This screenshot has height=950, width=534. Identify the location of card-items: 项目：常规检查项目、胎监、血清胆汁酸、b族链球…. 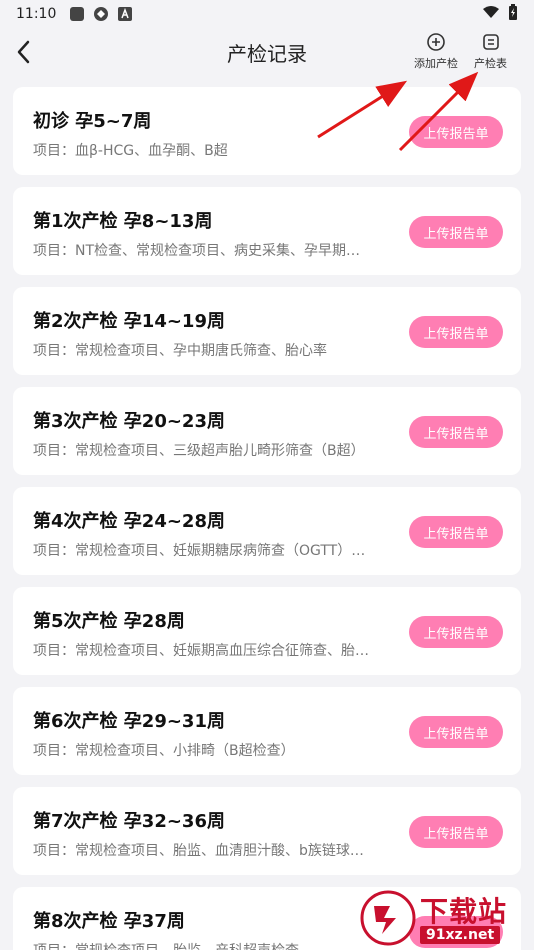
(198, 851).